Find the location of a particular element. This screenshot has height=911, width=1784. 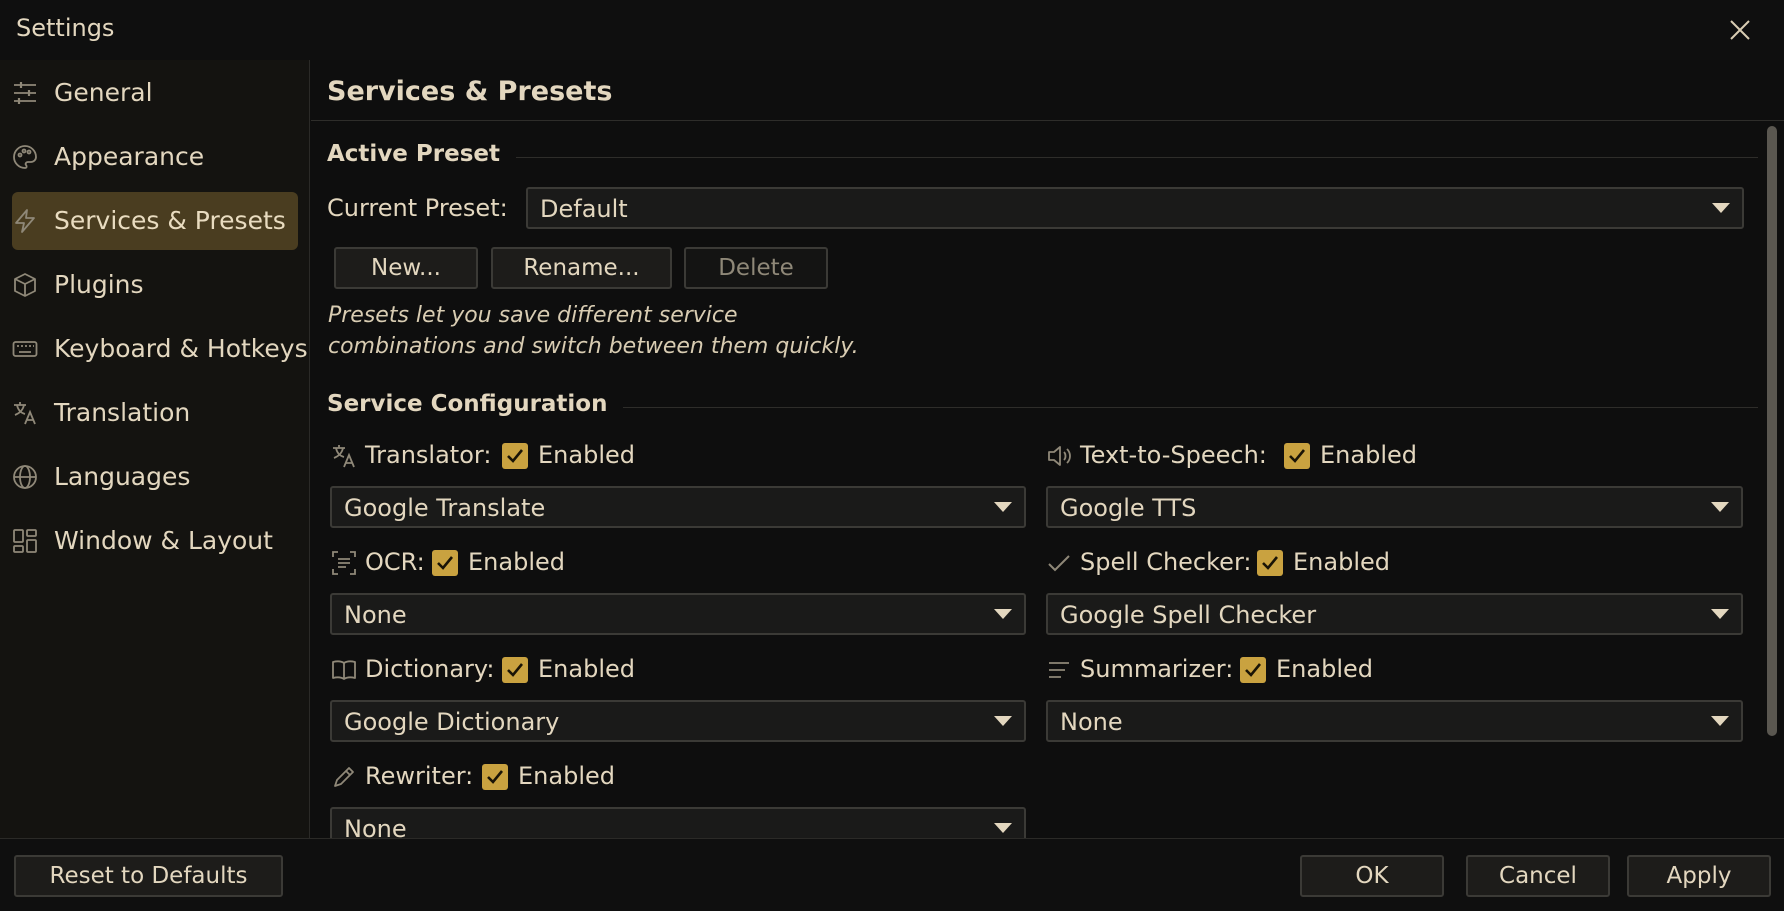

dialog-footer: Reset to Defaults OK Cancel Apply is located at coordinates (892, 874).